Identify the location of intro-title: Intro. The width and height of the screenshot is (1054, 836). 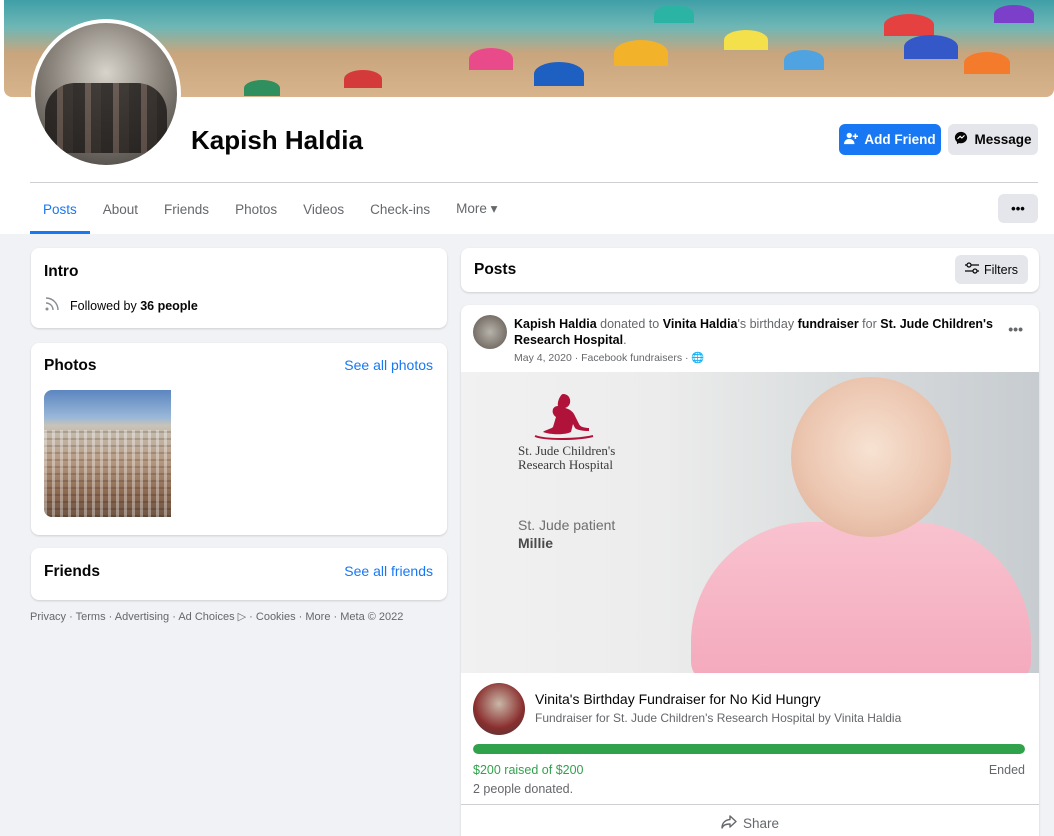
(61, 271).